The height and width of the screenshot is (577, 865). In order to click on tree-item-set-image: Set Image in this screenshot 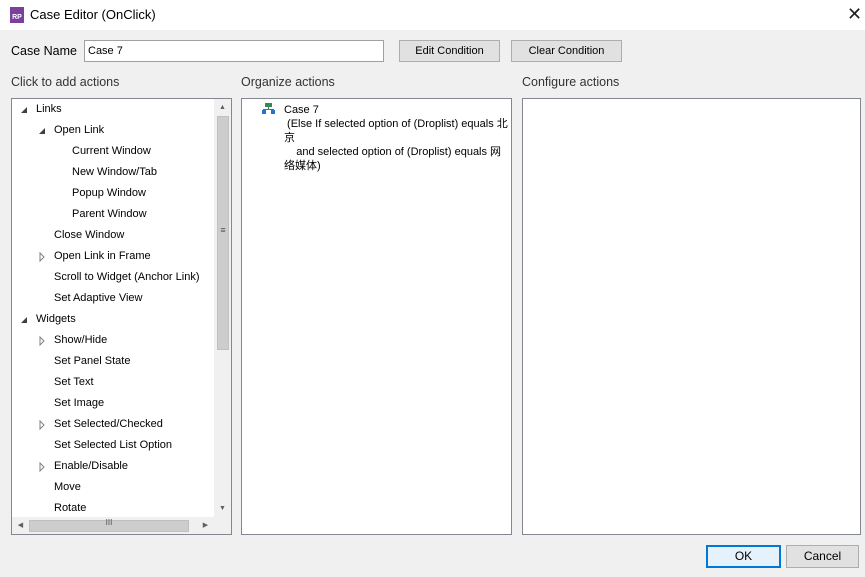, I will do `click(79, 403)`.